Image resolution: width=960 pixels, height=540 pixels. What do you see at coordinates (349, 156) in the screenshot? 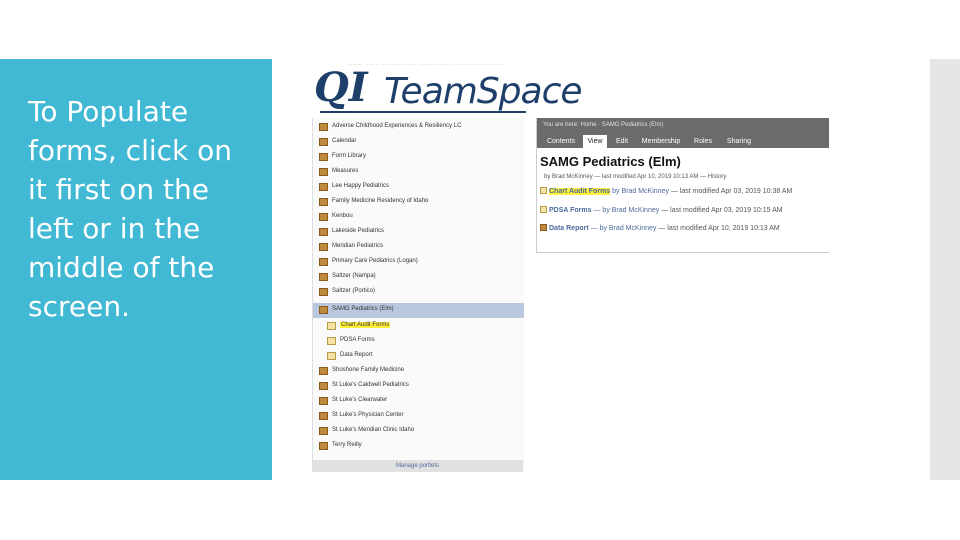
I see `sidebar-item-label: Form Library` at bounding box center [349, 156].